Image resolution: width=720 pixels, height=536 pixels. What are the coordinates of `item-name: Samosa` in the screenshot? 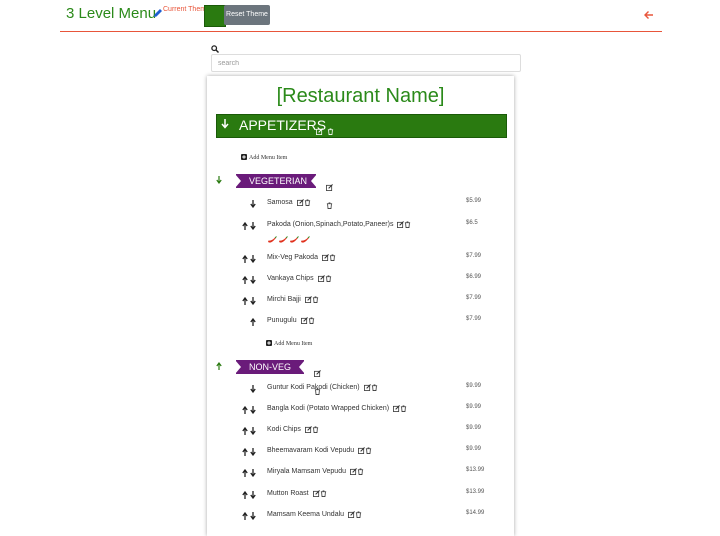 It's located at (280, 202).